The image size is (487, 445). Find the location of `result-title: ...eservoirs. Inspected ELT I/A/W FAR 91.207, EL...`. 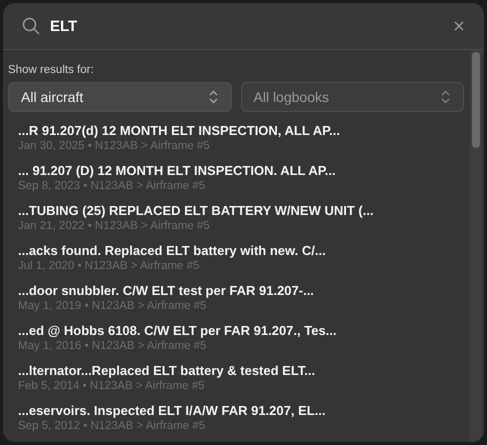

result-title: ...eservoirs. Inspected ELT I/A/W FAR 91.207, EL... is located at coordinates (241, 410).